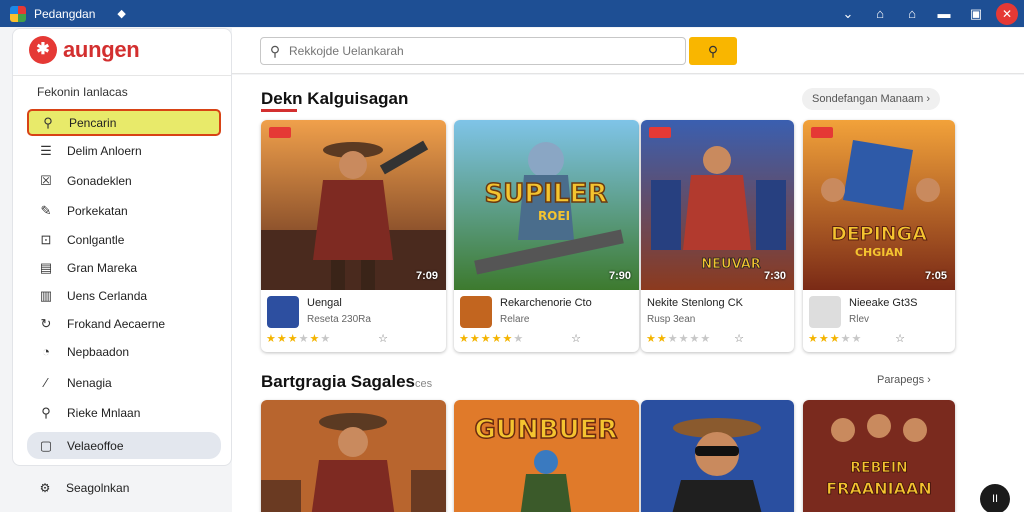 This screenshot has width=1024, height=512. I want to click on lock-icon: ⊡, so click(46, 239).